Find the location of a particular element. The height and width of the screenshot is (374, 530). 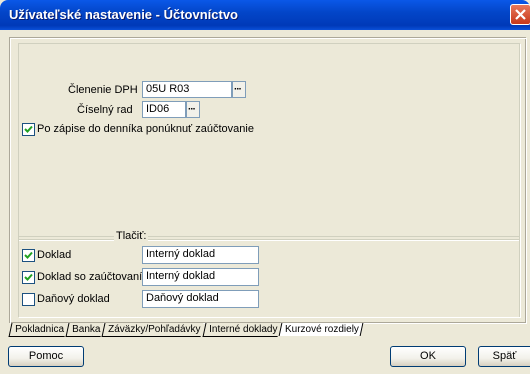

tab-label: Banka is located at coordinates (86, 329).